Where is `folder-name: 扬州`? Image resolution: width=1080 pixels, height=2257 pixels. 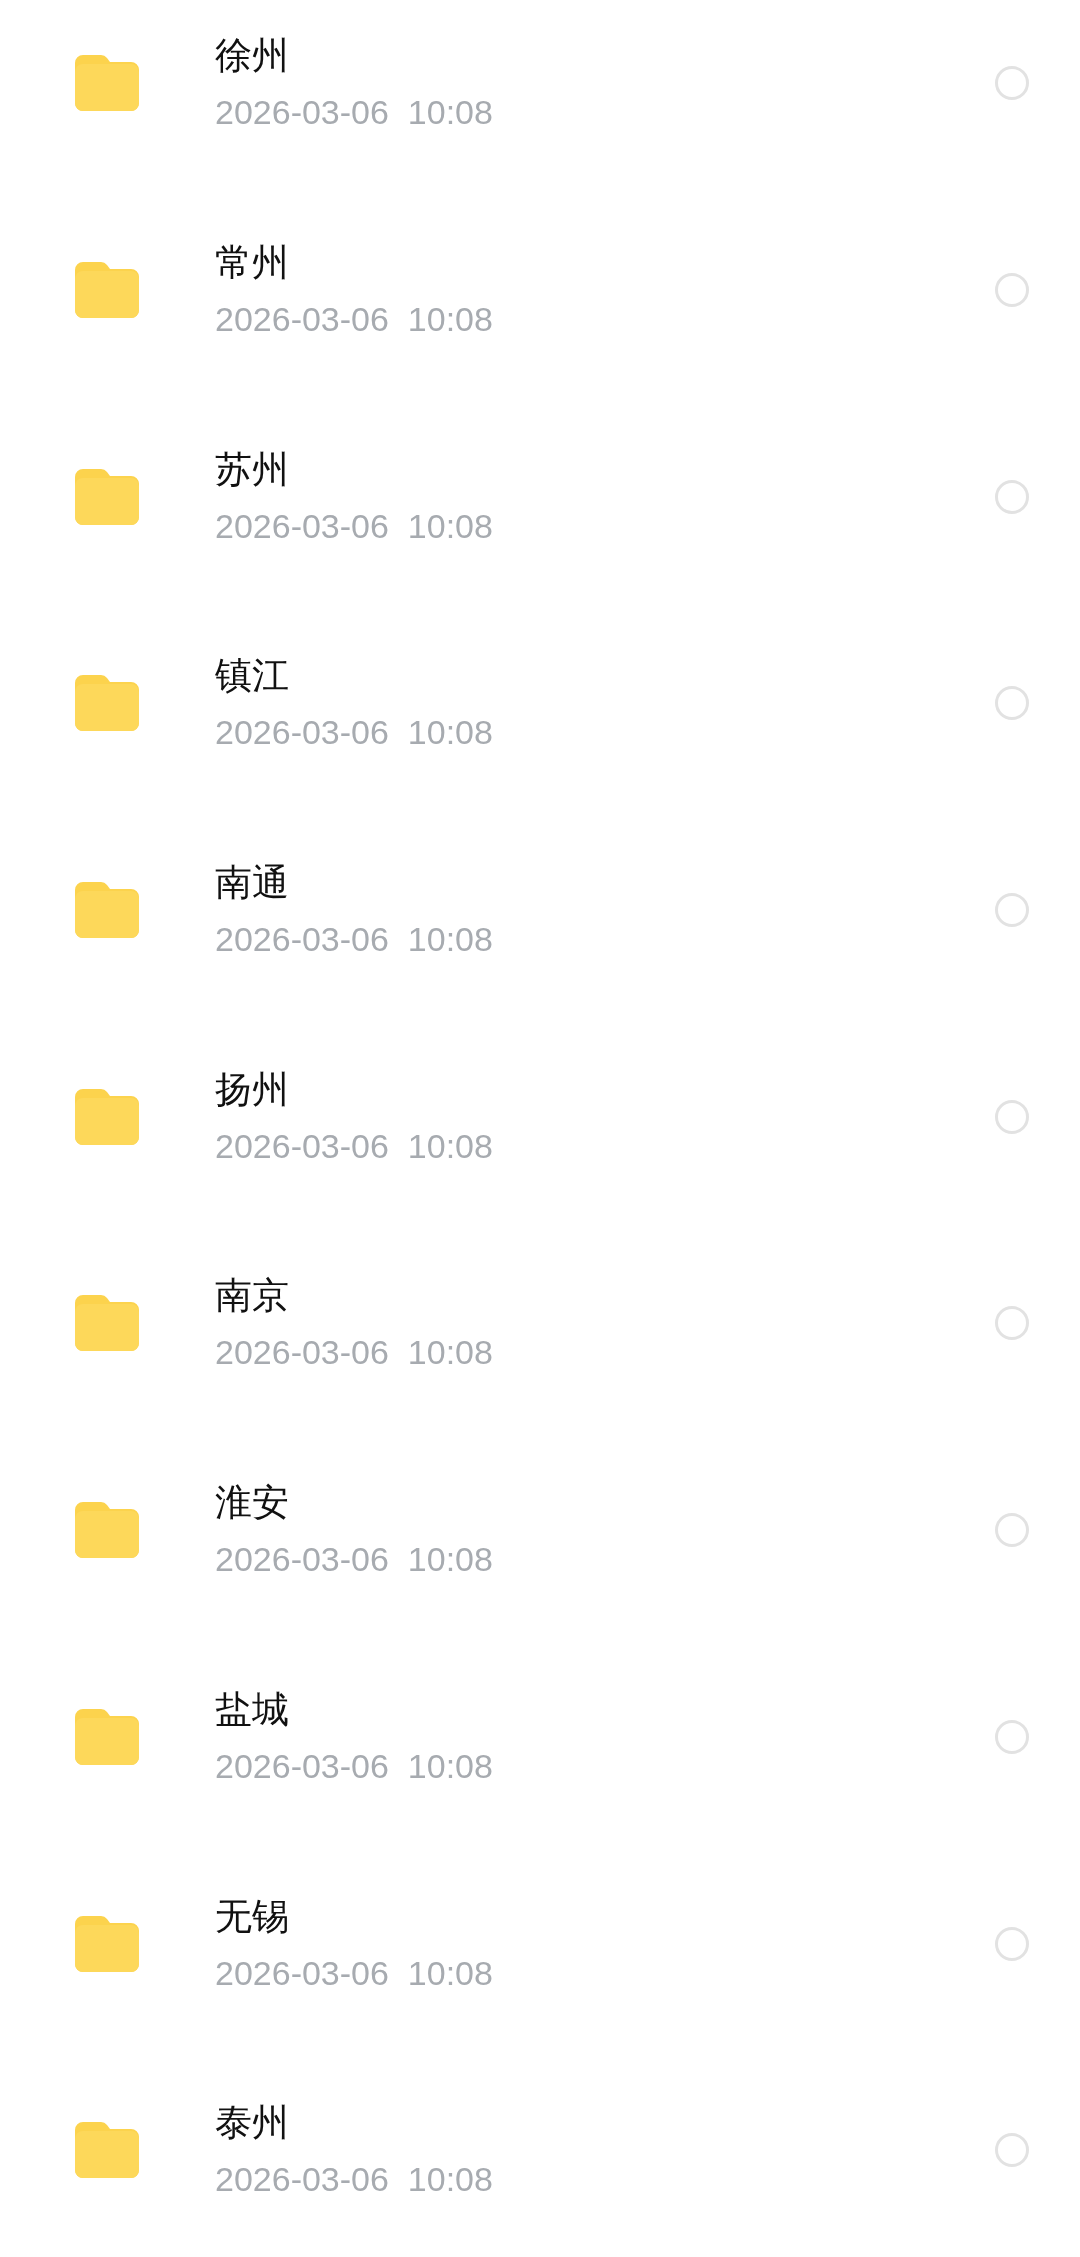 folder-name: 扬州 is located at coordinates (252, 1089).